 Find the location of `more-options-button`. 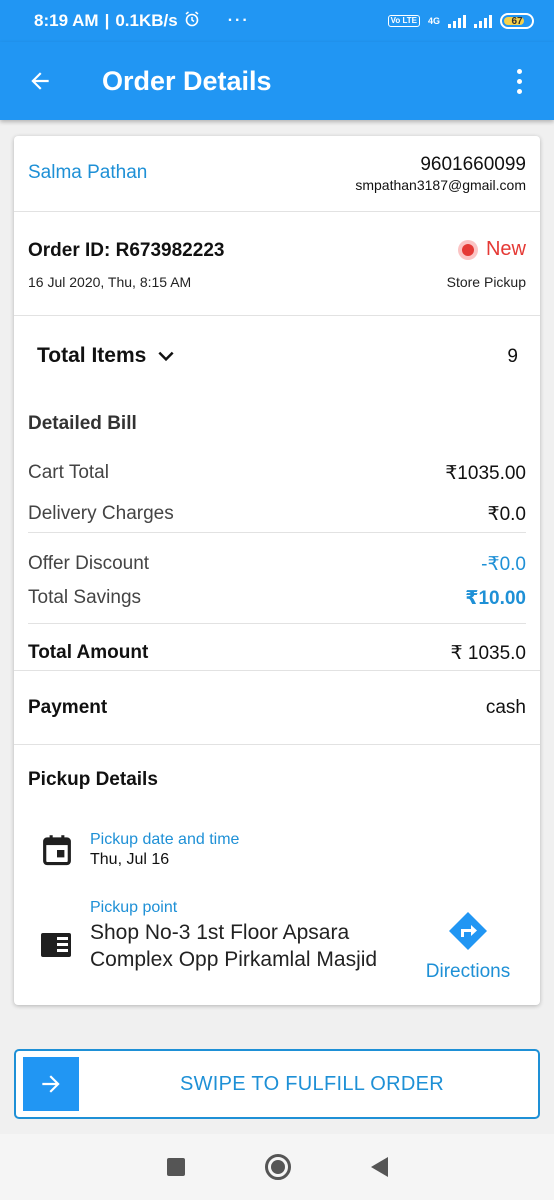

more-options-button is located at coordinates (519, 81).